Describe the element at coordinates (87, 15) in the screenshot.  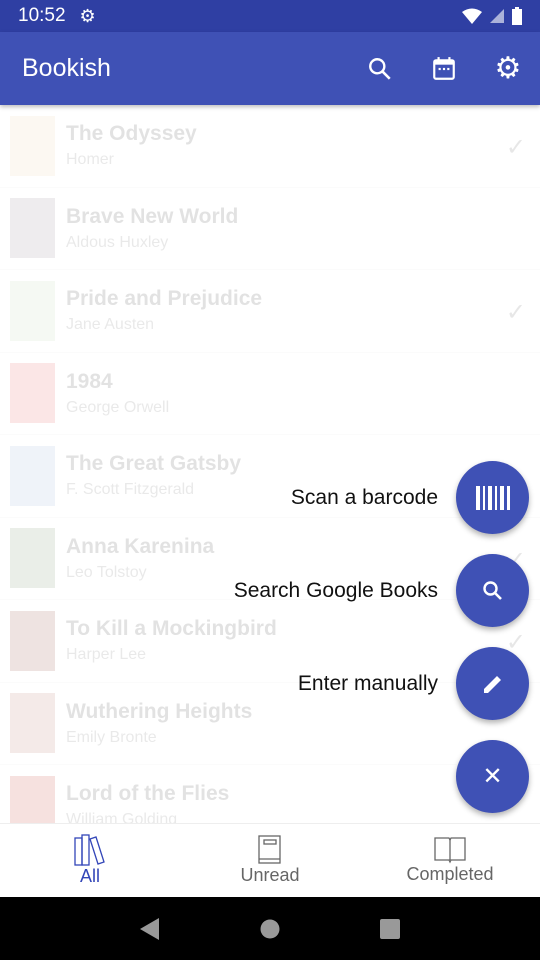
I see `settings-notification-icon: ⚙` at that location.